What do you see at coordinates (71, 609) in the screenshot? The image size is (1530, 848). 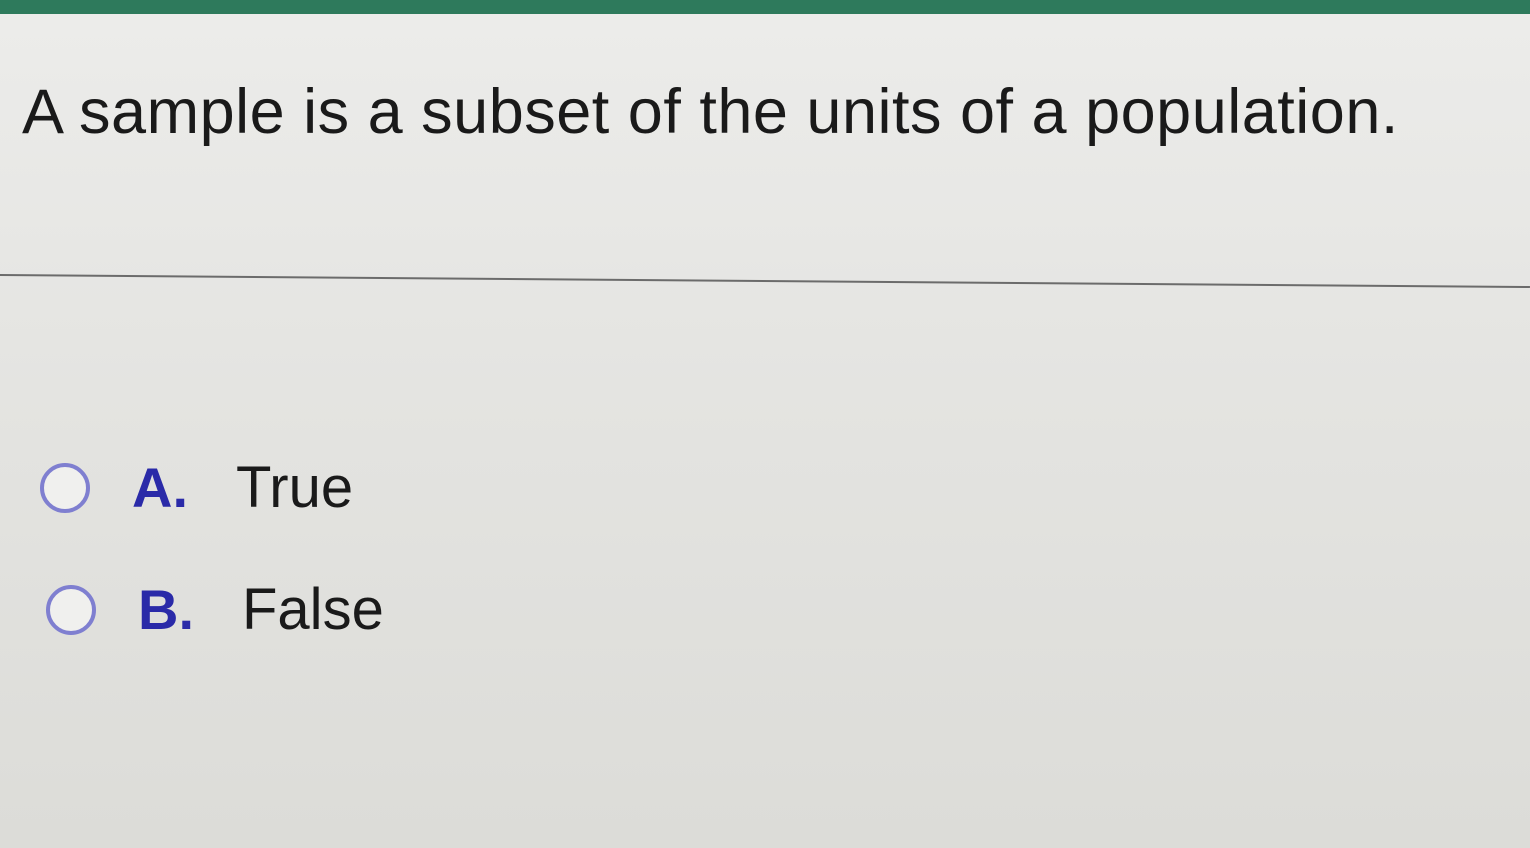 I see `choice-b-radio-button` at bounding box center [71, 609].